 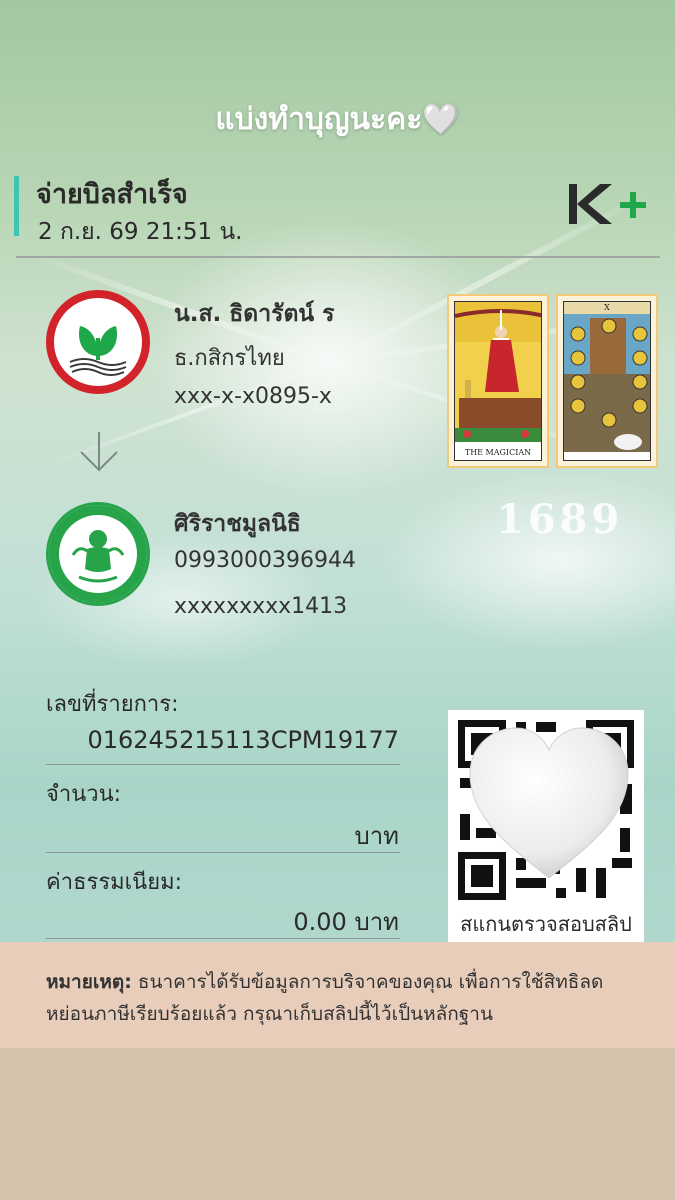 What do you see at coordinates (376, 836) in the screenshot?
I see `amount-value: บาท` at bounding box center [376, 836].